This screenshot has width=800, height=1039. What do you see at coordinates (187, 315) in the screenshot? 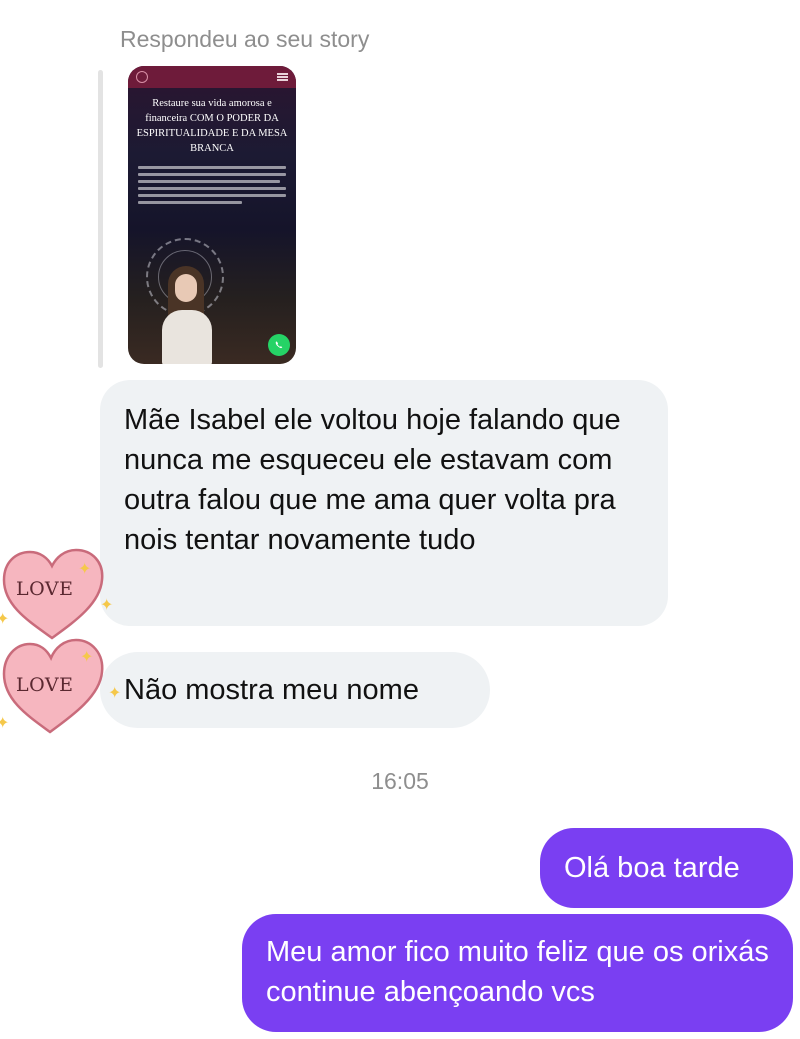
I see `woman-portrait-image` at bounding box center [187, 315].